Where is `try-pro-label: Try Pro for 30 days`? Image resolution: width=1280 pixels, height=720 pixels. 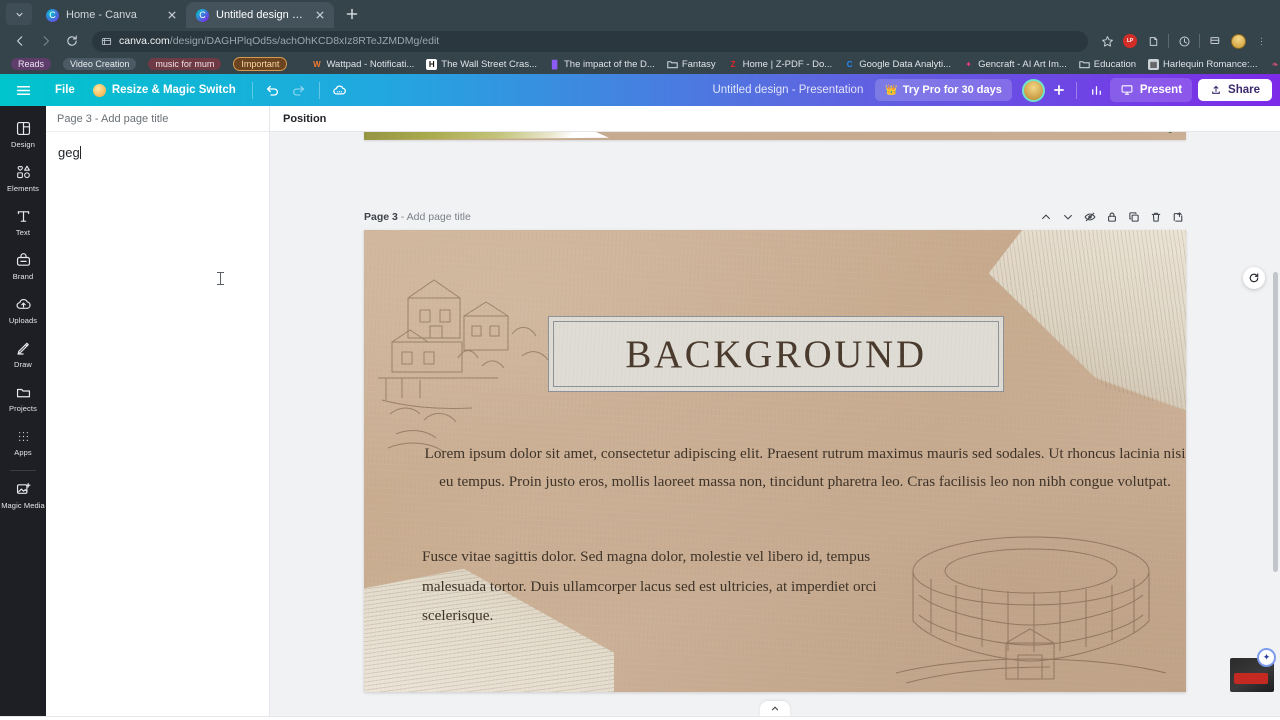 try-pro-label: Try Pro for 30 days is located at coordinates (952, 90).